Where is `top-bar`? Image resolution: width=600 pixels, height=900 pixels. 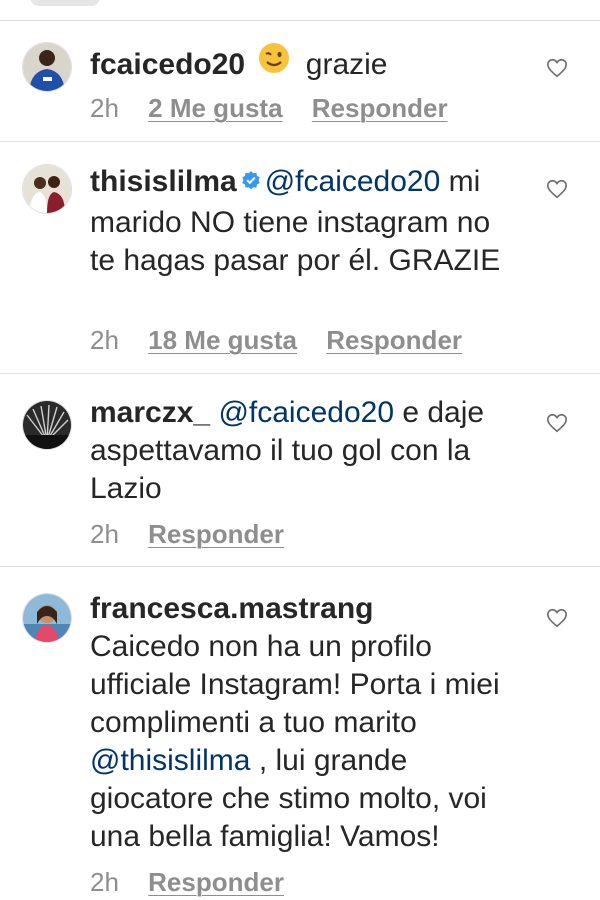 top-bar is located at coordinates (300, 10).